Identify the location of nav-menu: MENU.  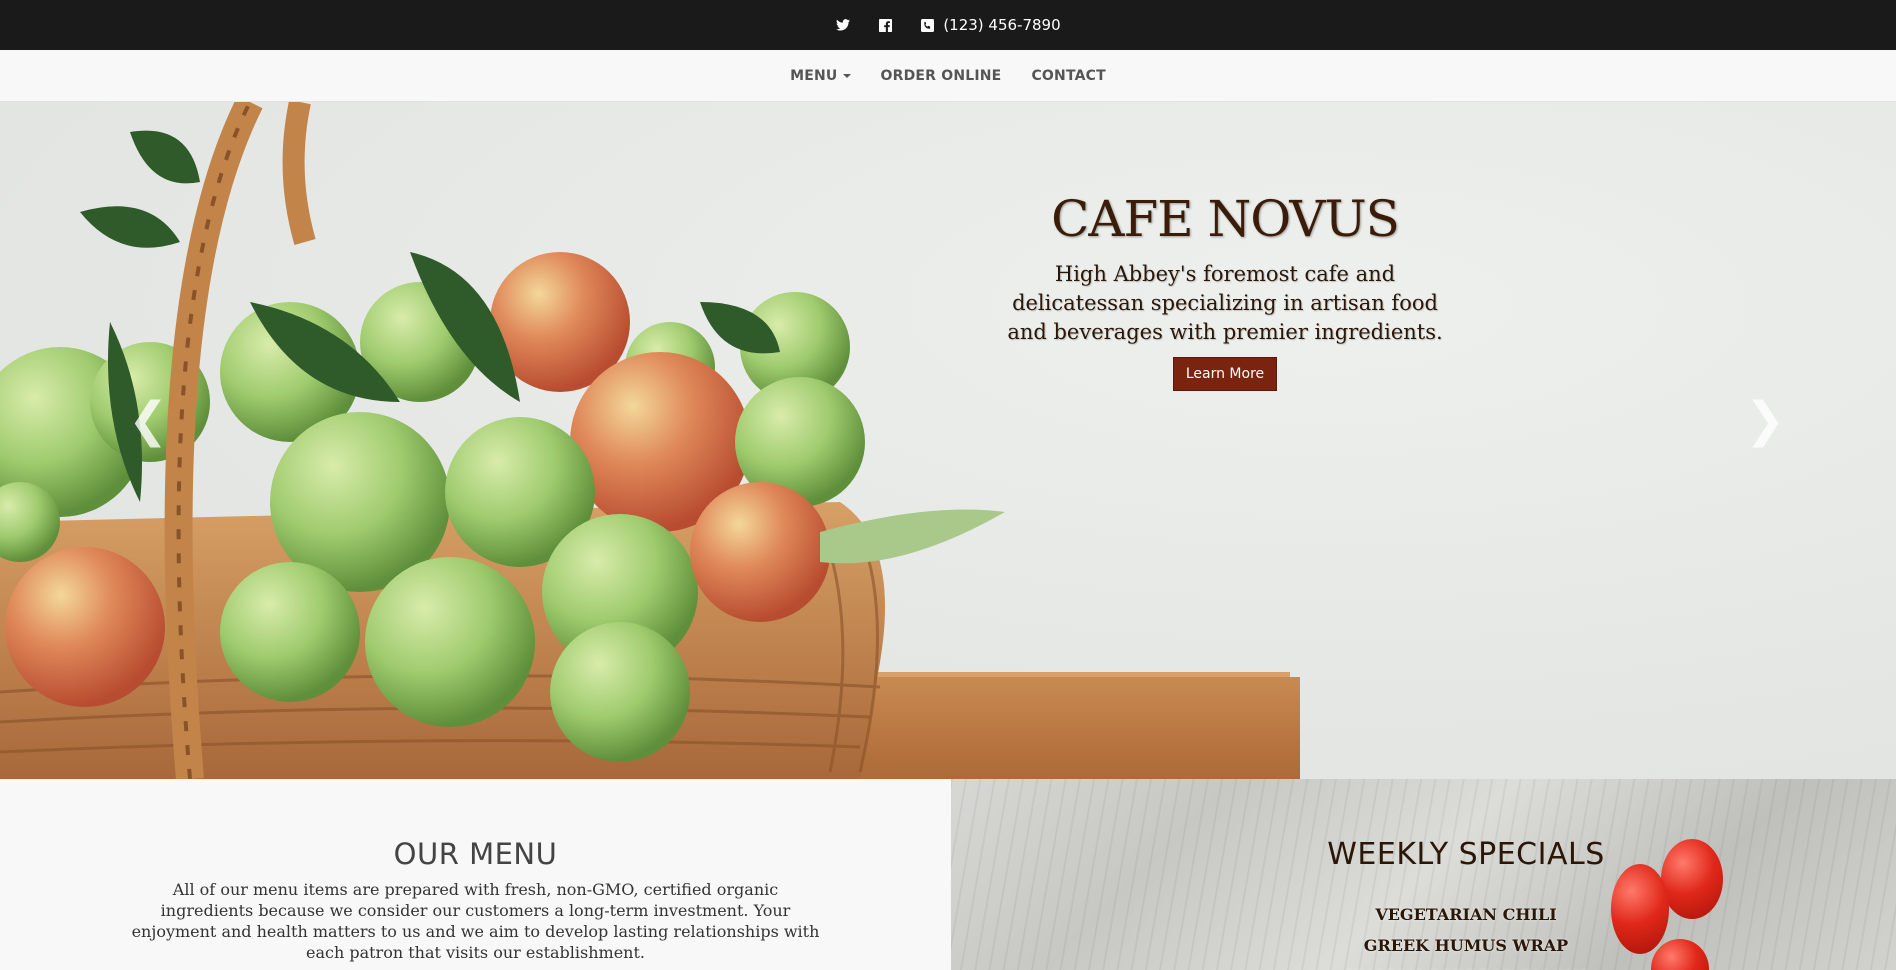
(820, 75).